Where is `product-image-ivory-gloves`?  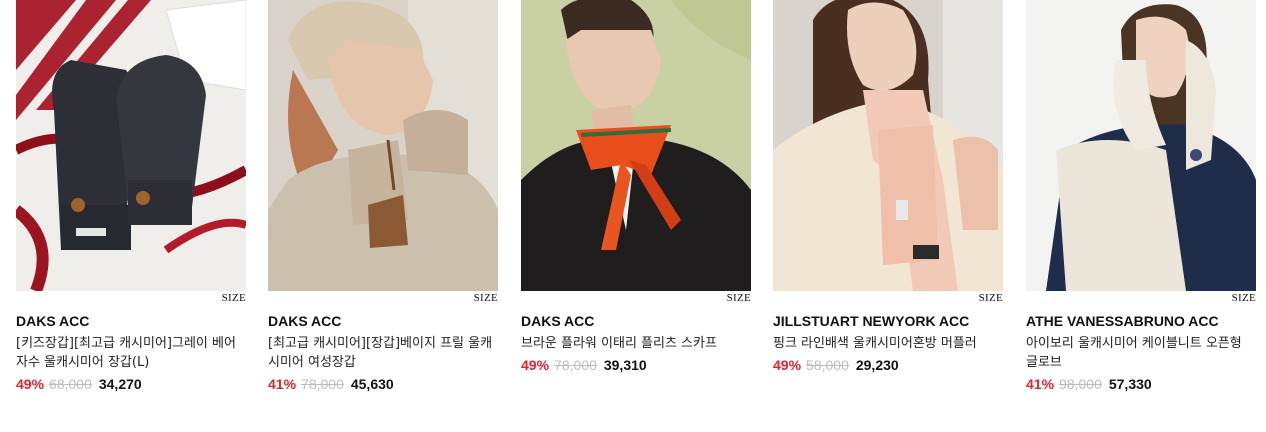
product-image-ivory-gloves is located at coordinates (1141, 145).